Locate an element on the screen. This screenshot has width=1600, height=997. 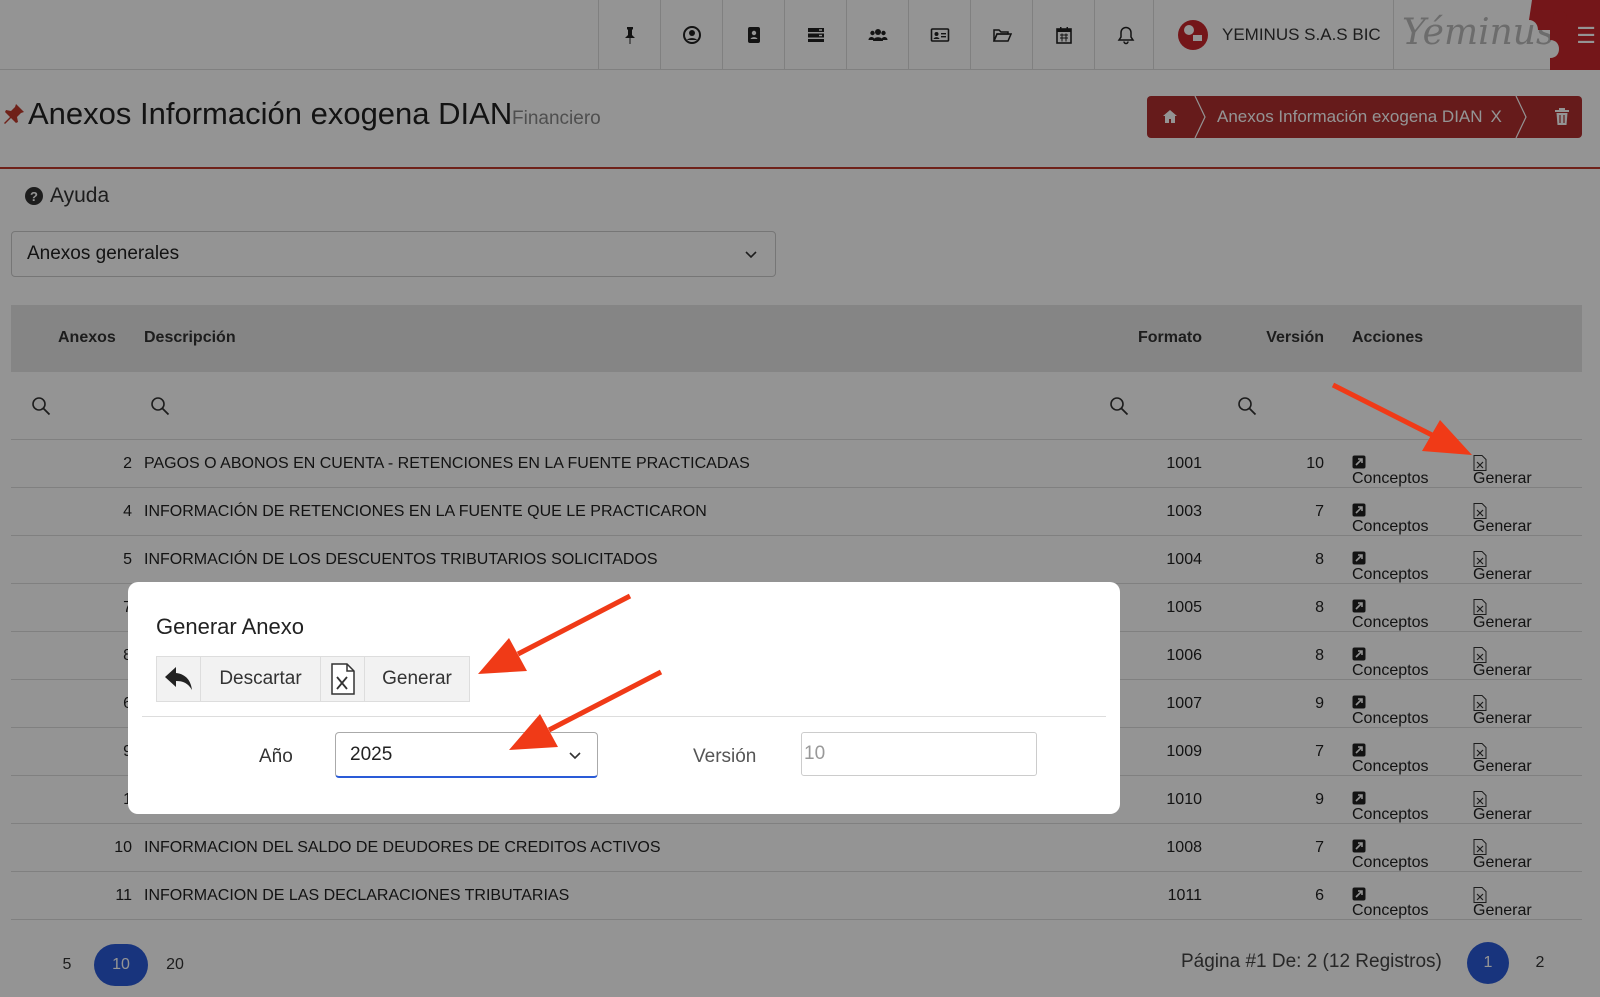
version-input is located at coordinates (919, 754).